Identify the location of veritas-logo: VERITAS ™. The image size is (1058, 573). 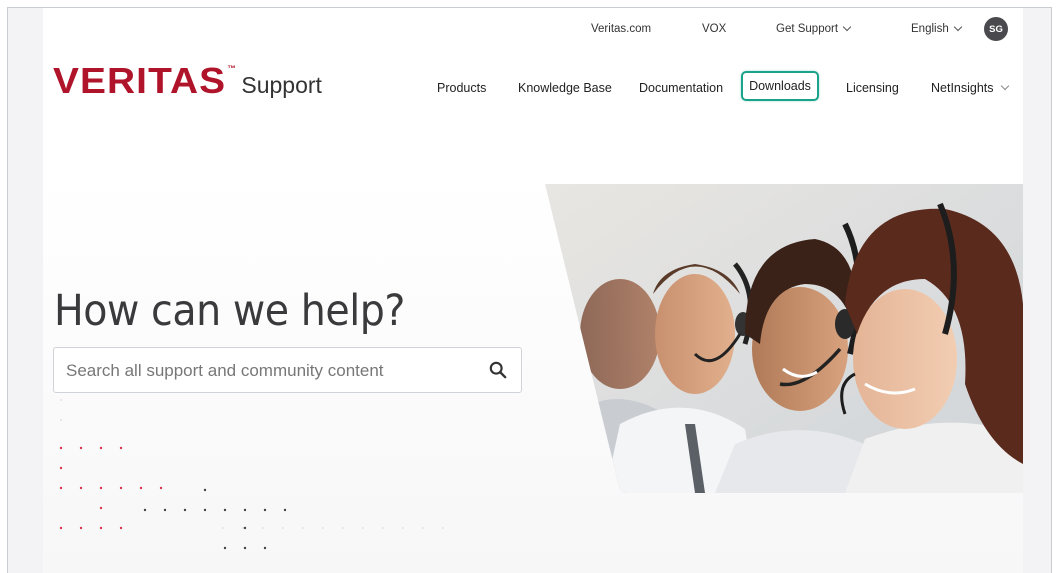
(144, 81).